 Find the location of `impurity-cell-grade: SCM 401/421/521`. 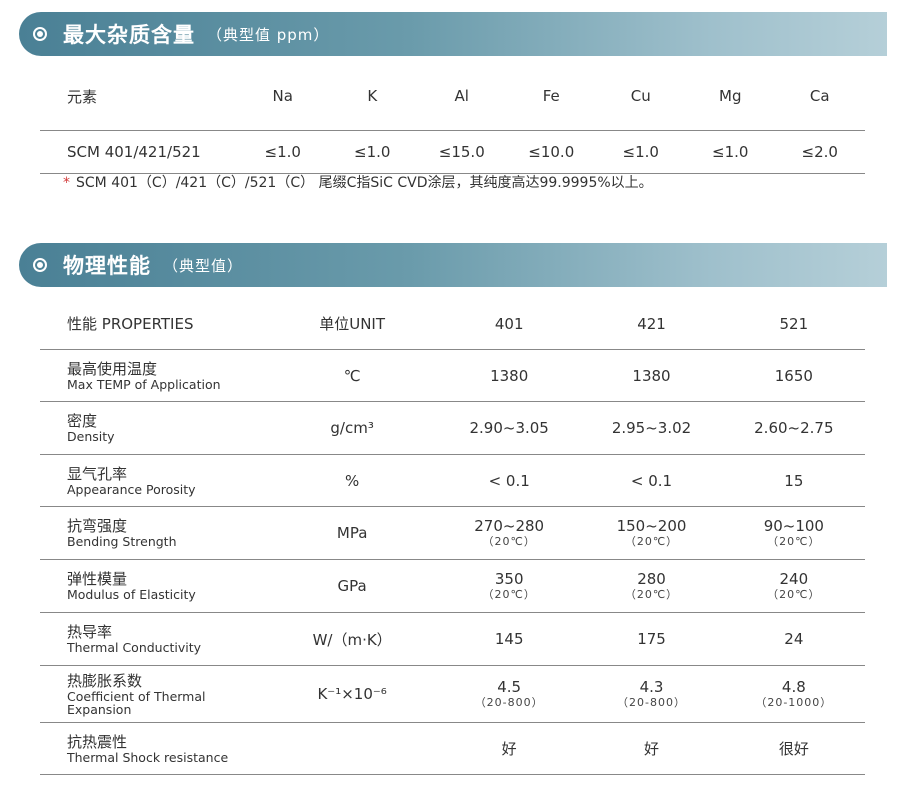

impurity-cell-grade: SCM 401/421/521 is located at coordinates (134, 152).